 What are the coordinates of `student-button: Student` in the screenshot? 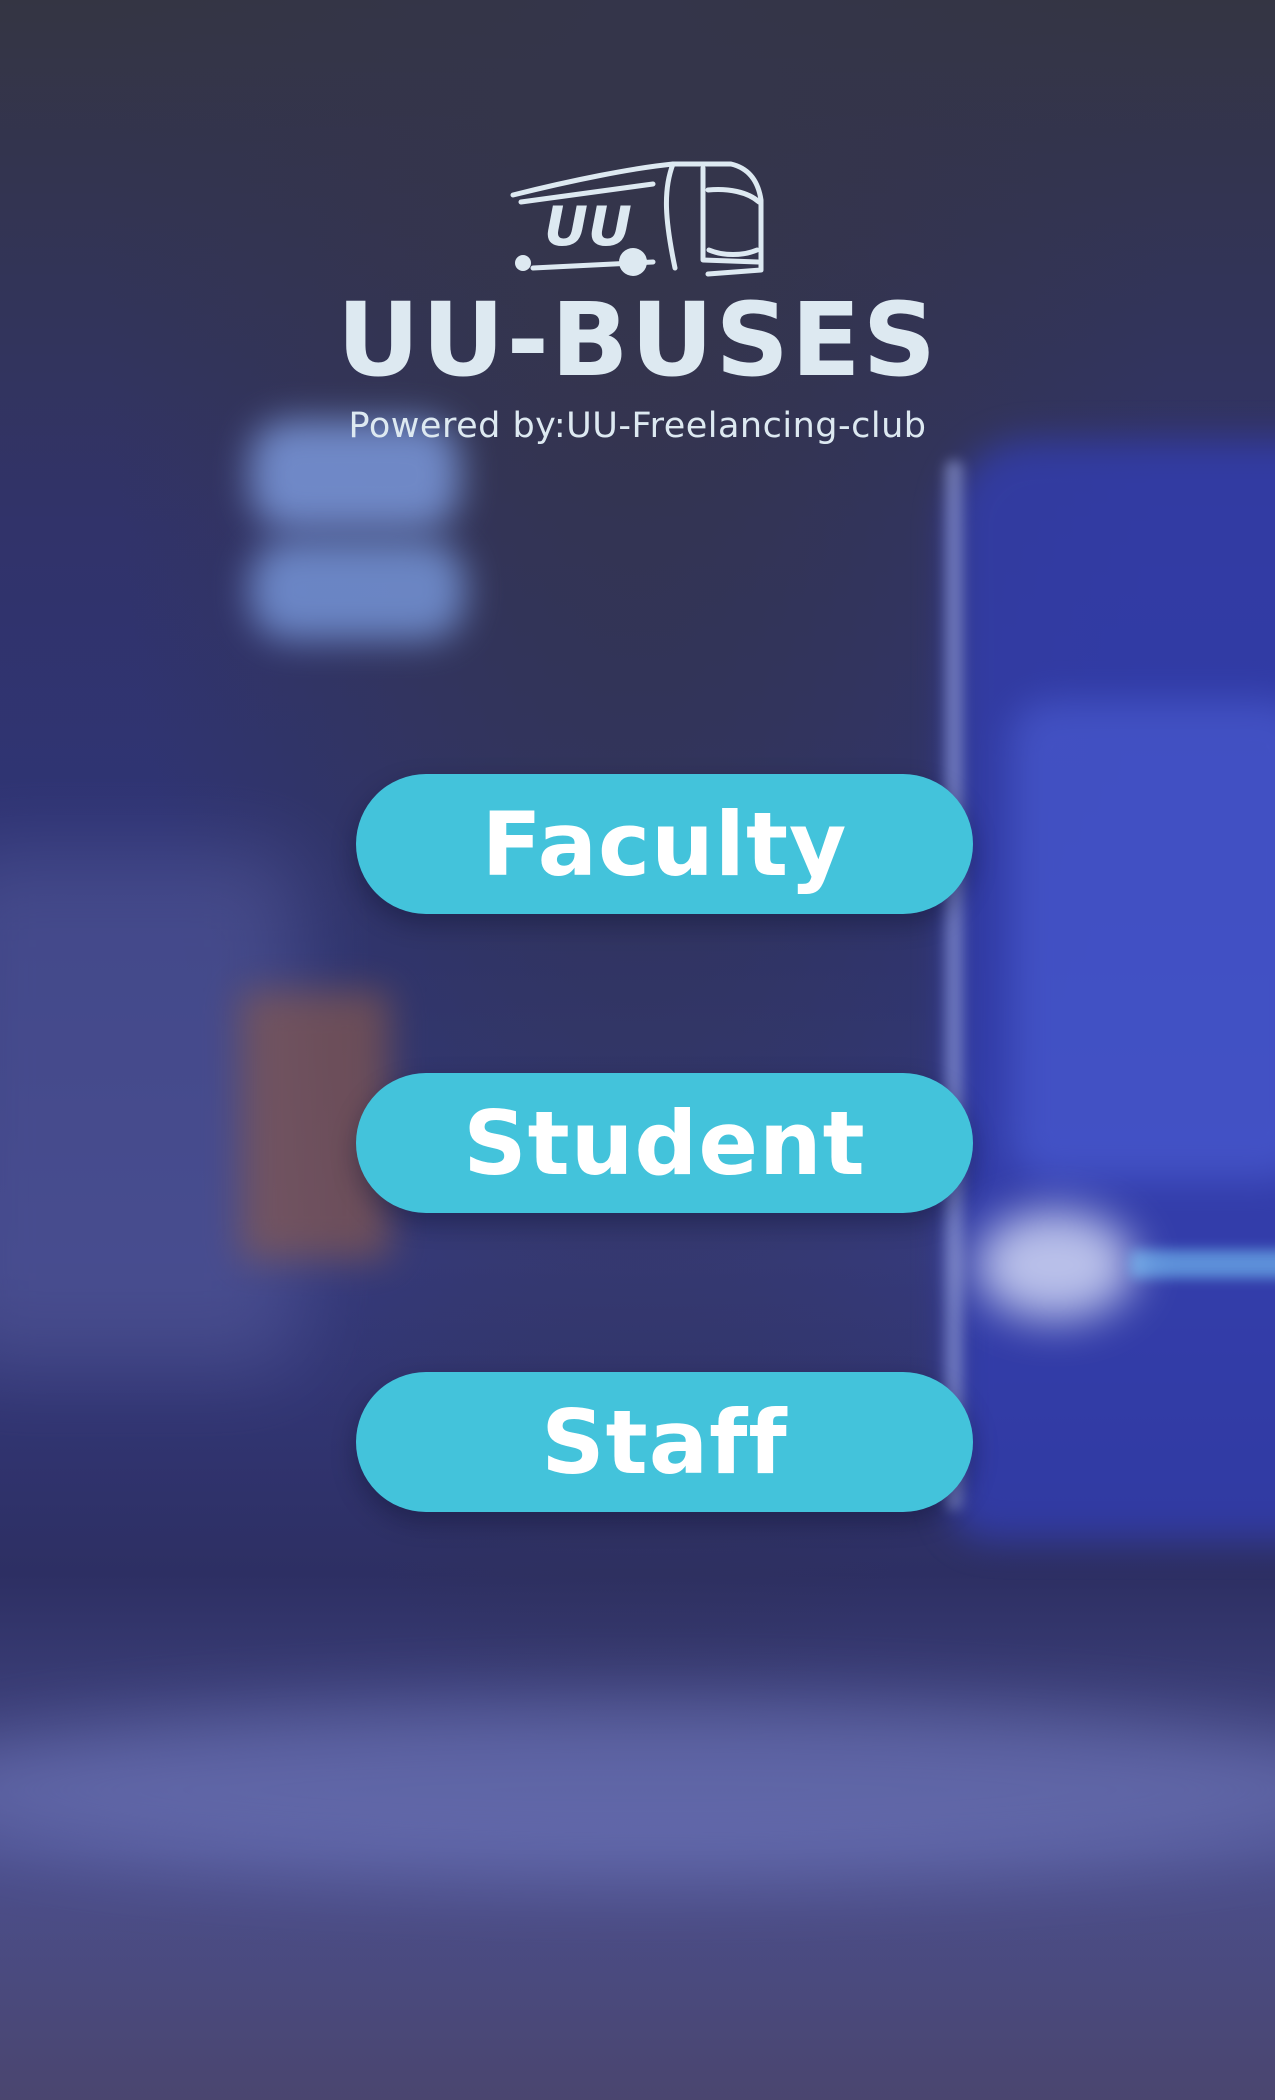 It's located at (664, 1143).